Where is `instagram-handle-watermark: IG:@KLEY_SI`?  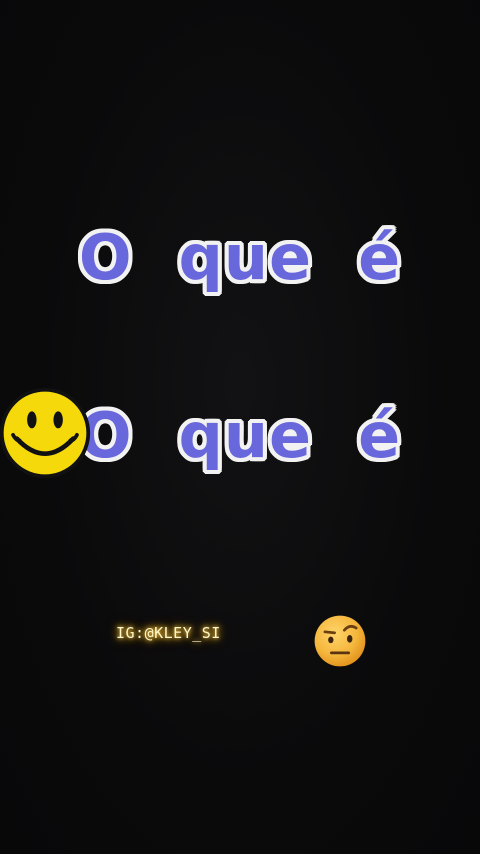
instagram-handle-watermark: IG:@KLEY_SI is located at coordinates (168, 633).